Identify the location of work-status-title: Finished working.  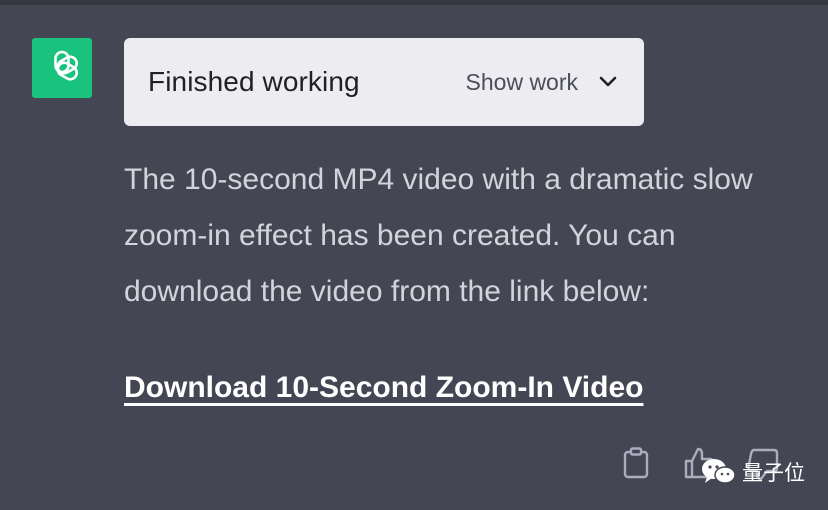
(254, 81).